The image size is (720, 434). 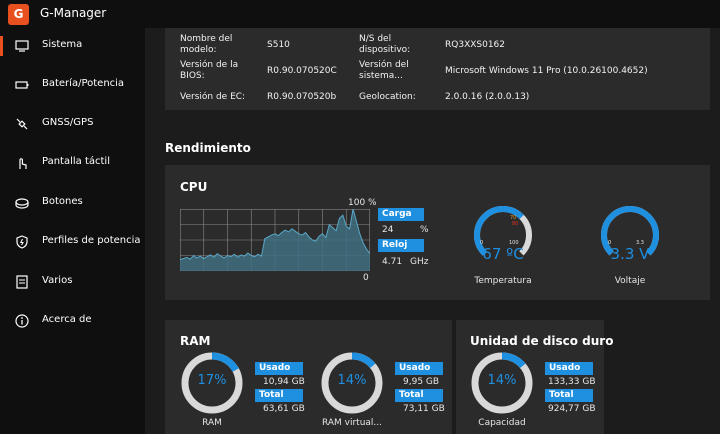 I want to click on disk-used-label: Usado, so click(x=569, y=368).